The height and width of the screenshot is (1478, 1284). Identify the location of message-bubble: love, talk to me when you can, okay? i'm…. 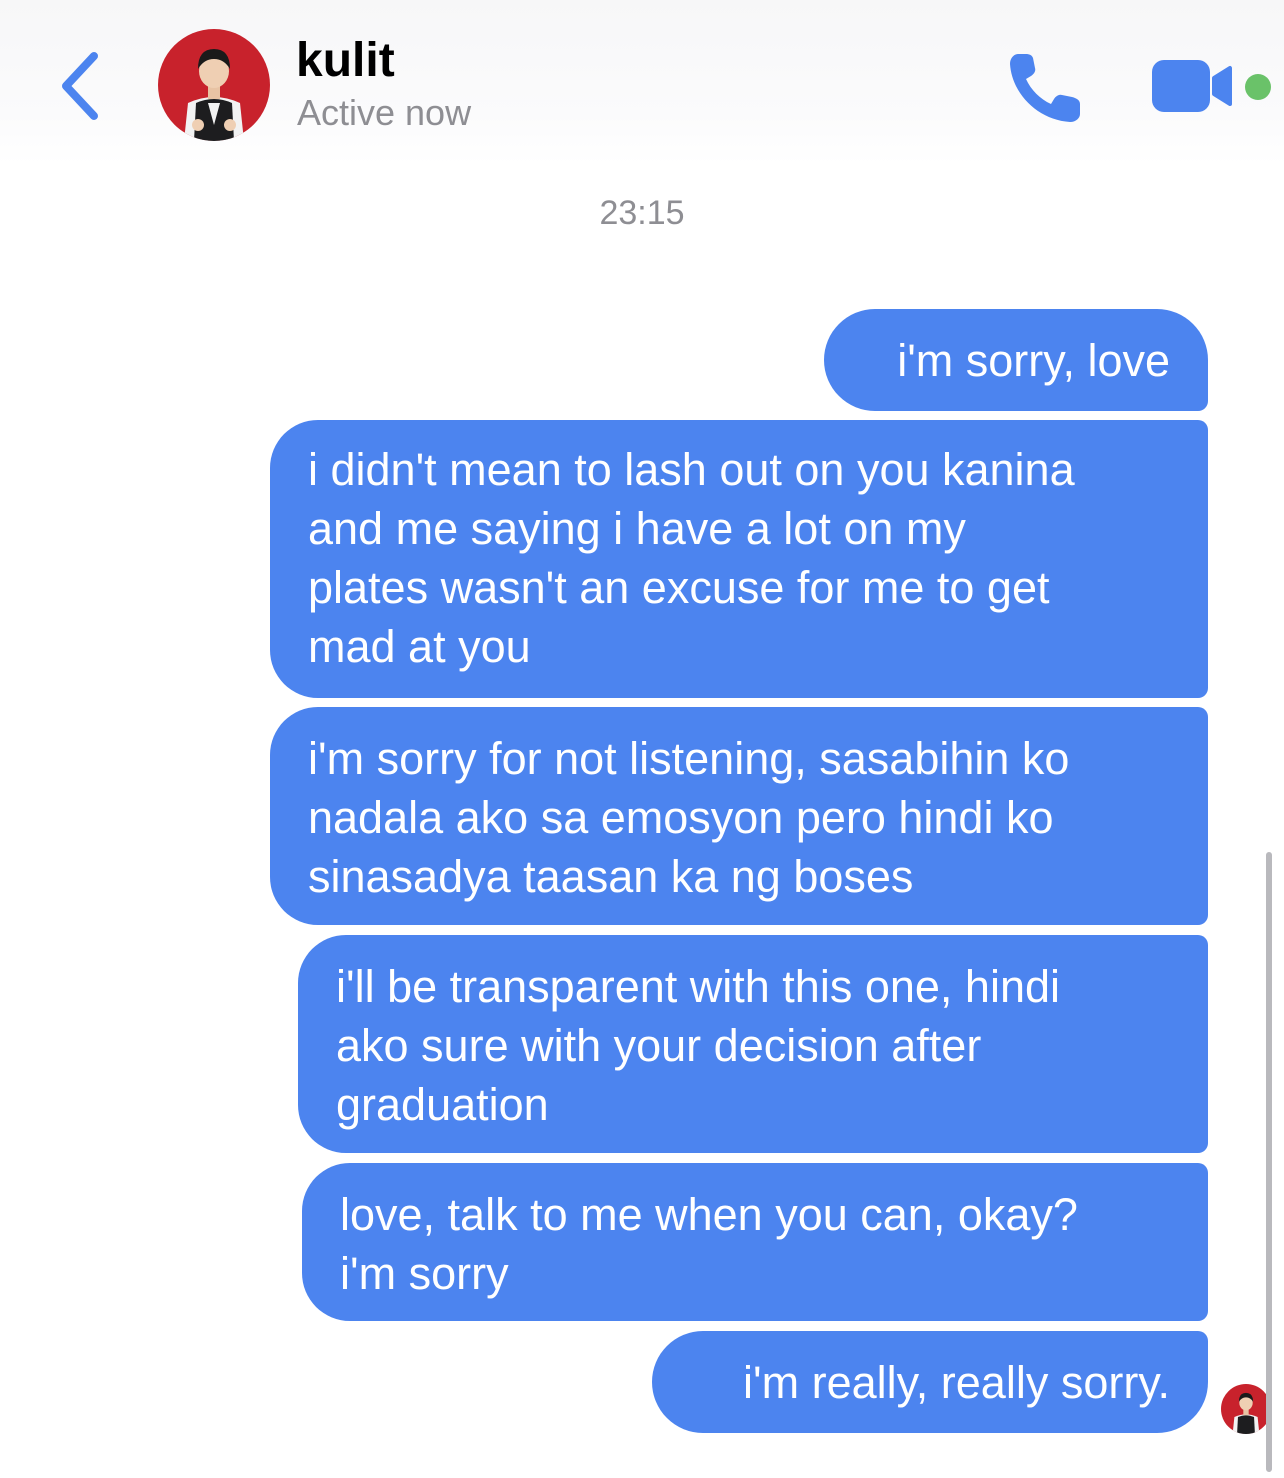
(755, 1242).